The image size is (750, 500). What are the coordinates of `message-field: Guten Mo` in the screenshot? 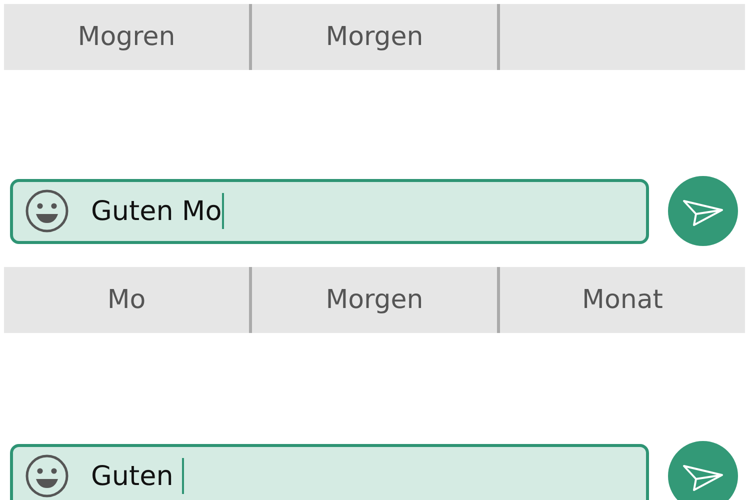 It's located at (329, 211).